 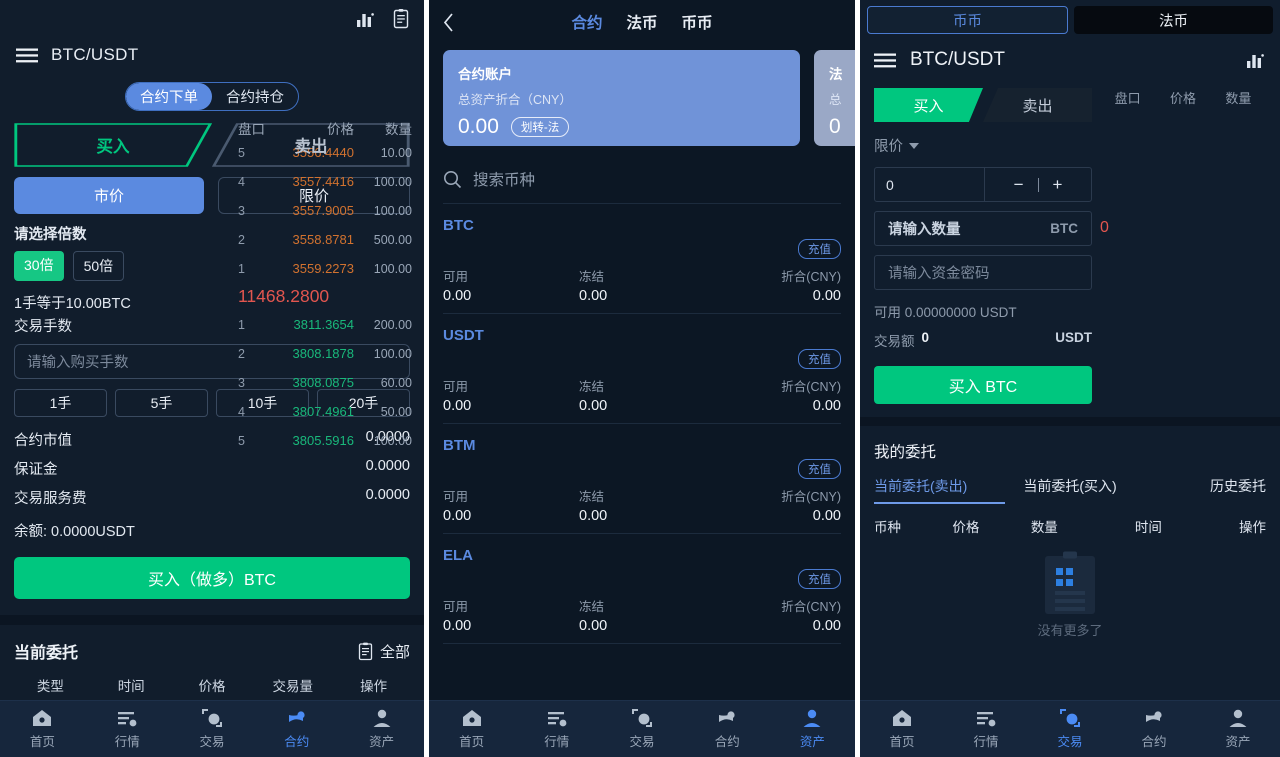 What do you see at coordinates (255, 96) in the screenshot?
I see `segment-item-positions: 合约持仓` at bounding box center [255, 96].